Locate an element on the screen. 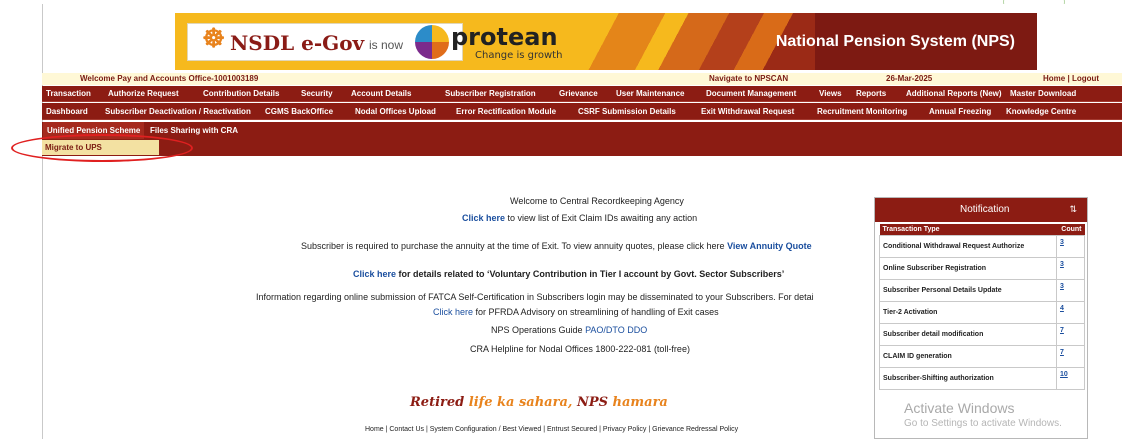  menu-recruitment-monitoring: Recruitment Monitoring is located at coordinates (862, 111).